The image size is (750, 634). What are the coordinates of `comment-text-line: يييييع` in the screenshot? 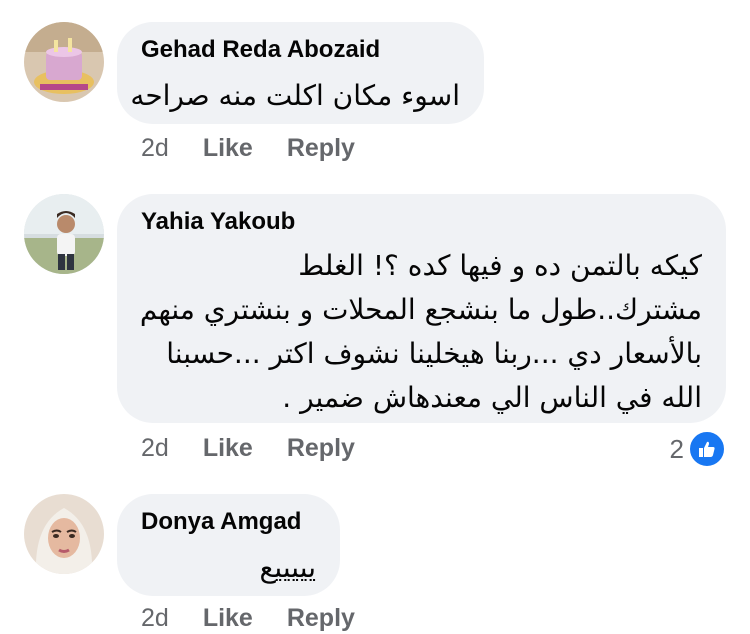 It's located at (288, 567).